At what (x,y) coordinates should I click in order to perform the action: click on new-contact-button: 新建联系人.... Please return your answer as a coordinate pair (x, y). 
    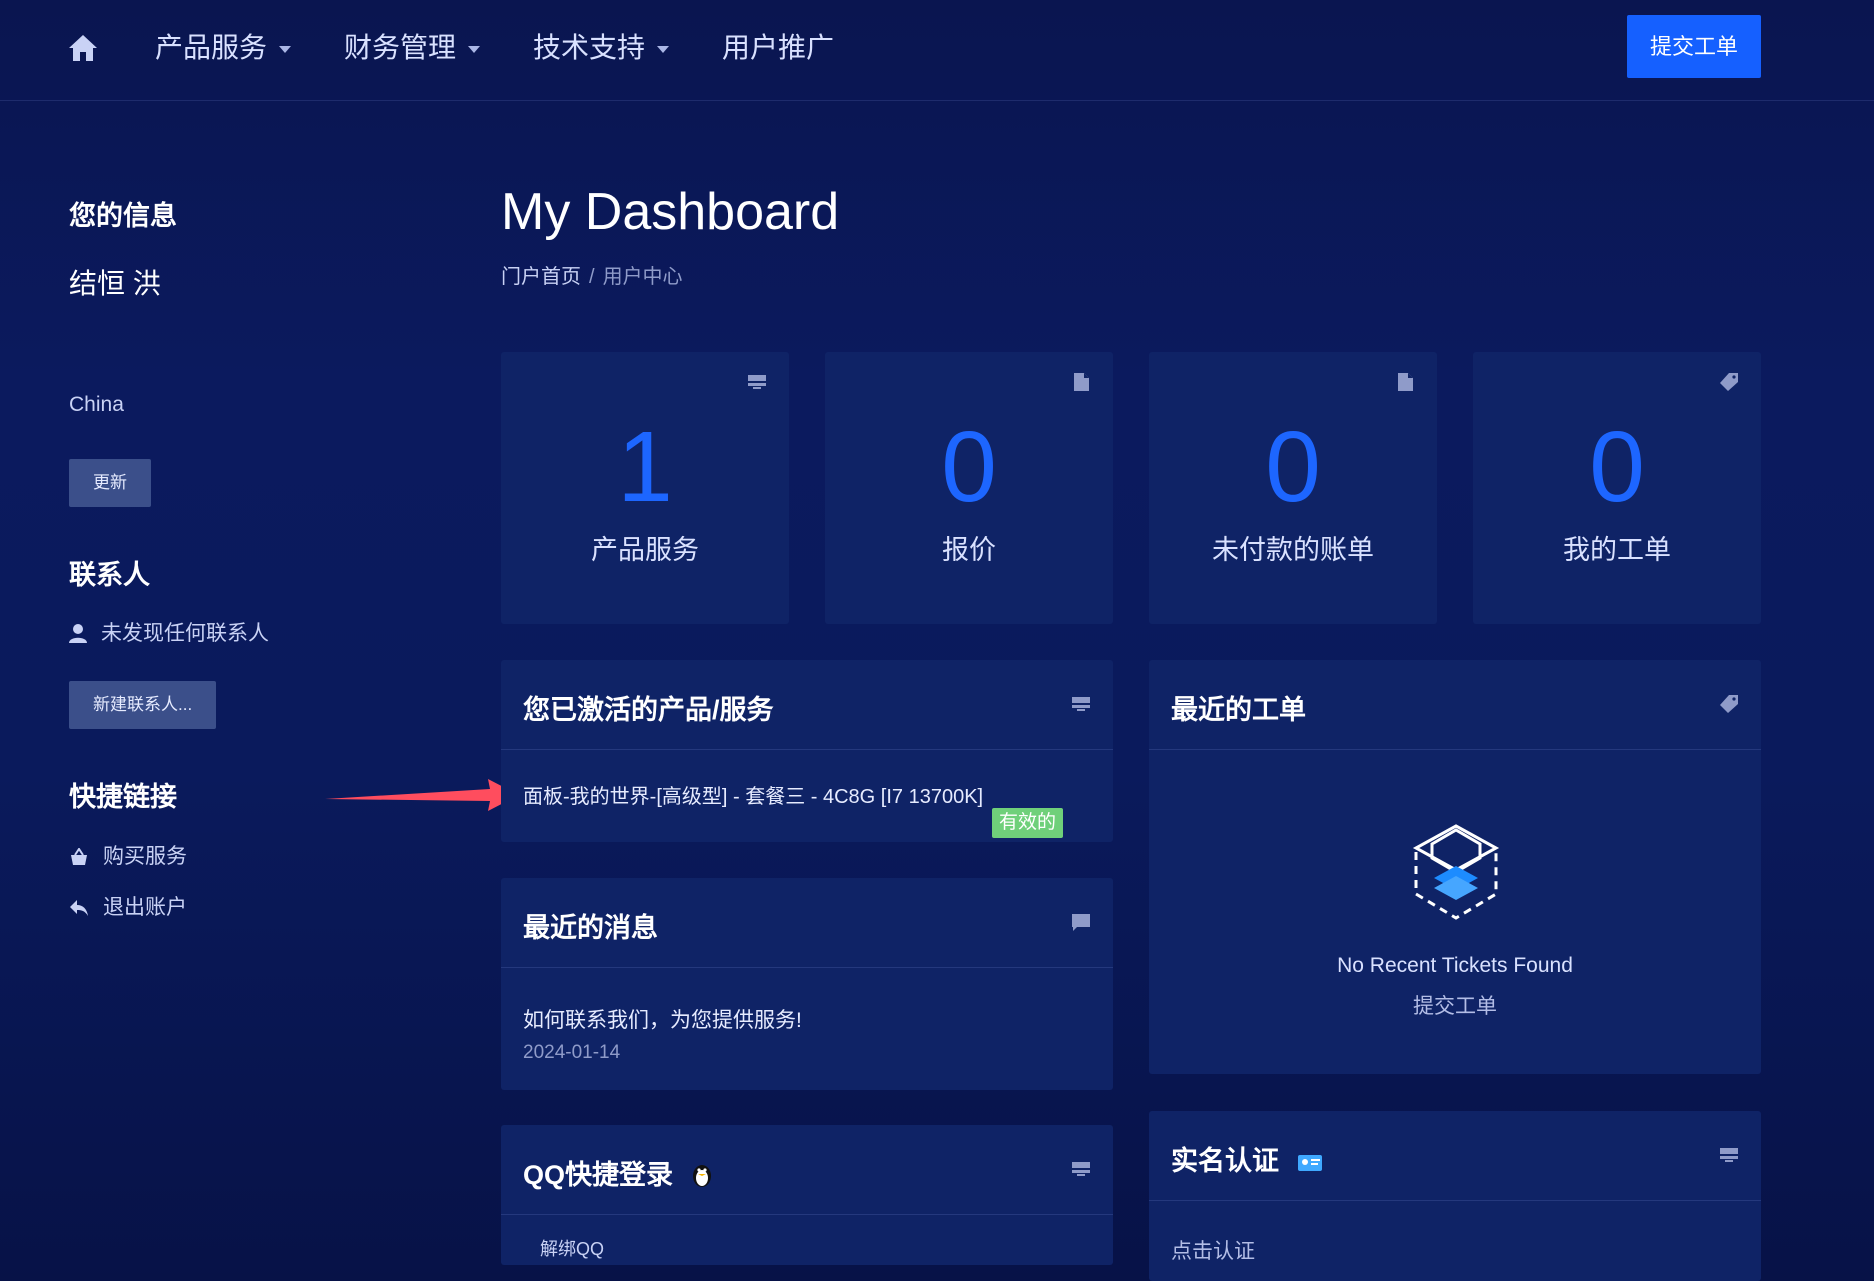
    Looking at the image, I should click on (143, 705).